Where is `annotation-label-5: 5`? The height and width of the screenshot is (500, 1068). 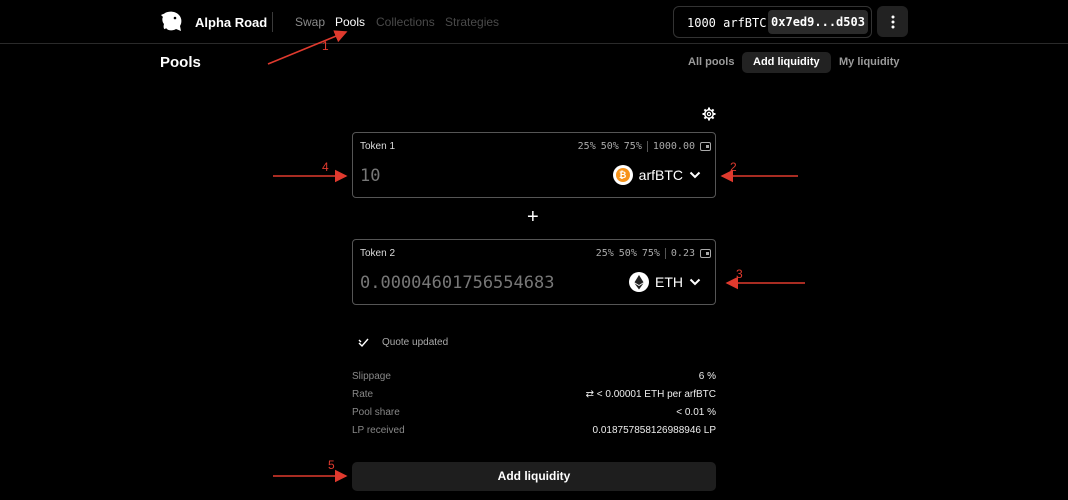 annotation-label-5: 5 is located at coordinates (331, 465).